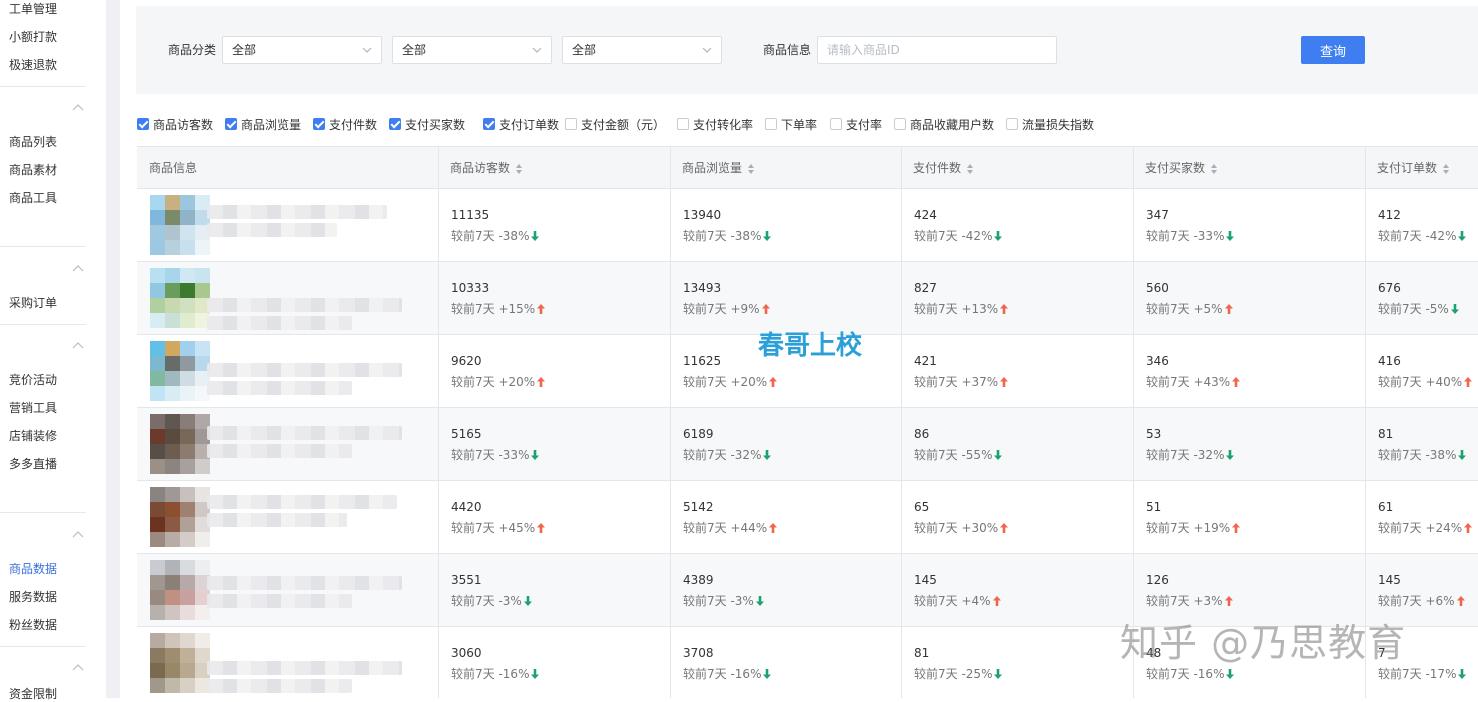 This screenshot has height=702, width=1478. Describe the element at coordinates (517, 309) in the screenshot. I see `compare-percent: +15%` at that location.